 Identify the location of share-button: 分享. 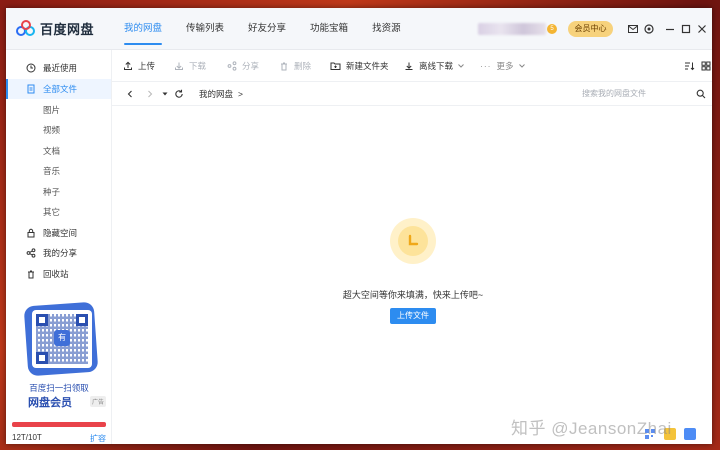
(243, 66).